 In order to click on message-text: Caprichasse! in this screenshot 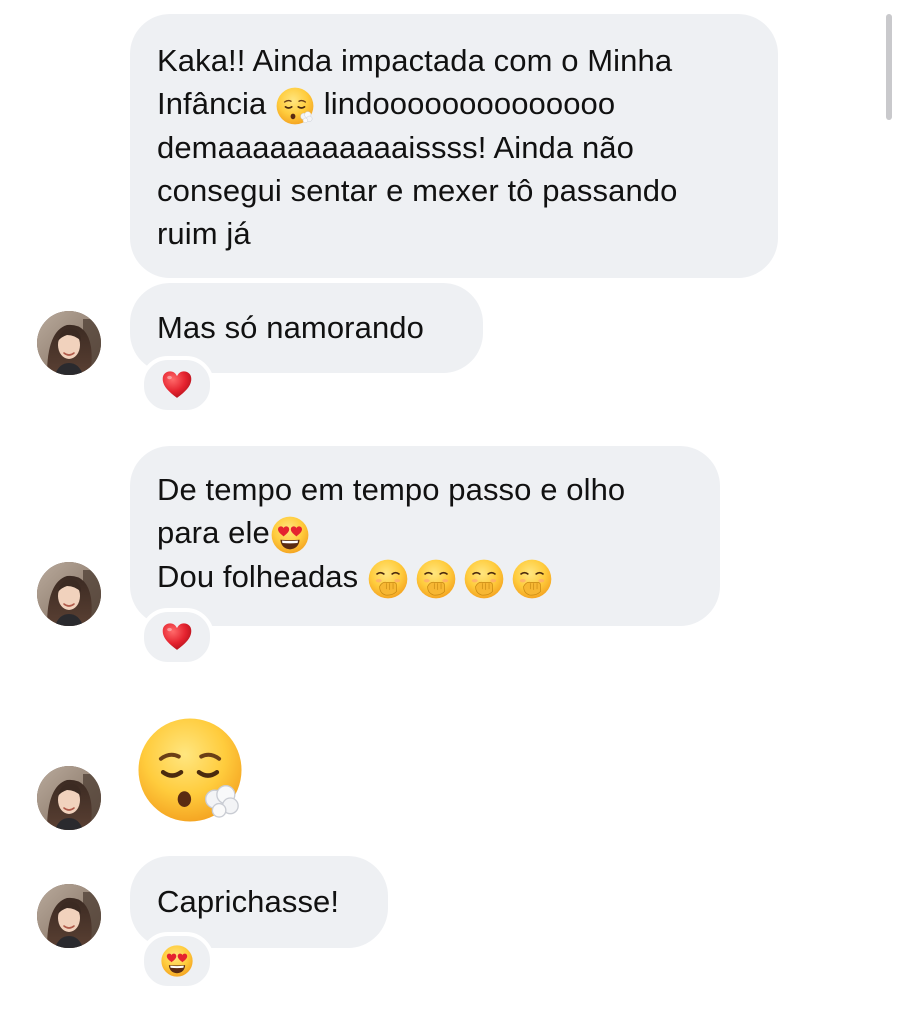, I will do `click(248, 901)`.